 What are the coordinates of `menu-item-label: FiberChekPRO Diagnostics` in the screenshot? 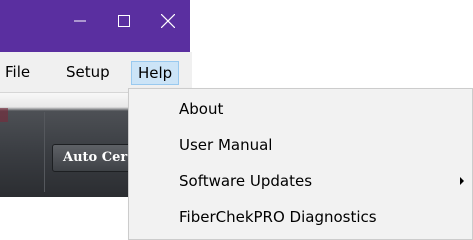 It's located at (278, 217).